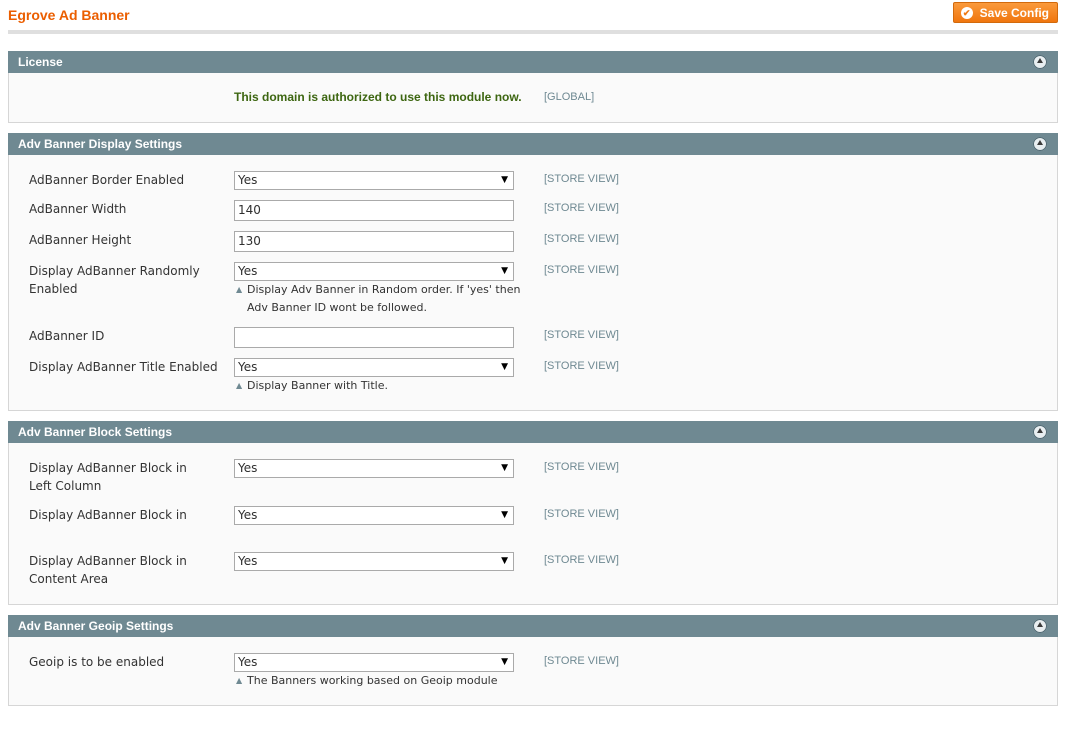 This screenshot has height=729, width=1076. Describe the element at coordinates (581, 366) in the screenshot. I see `title-enabled-scope: [STORE VIEW]` at that location.